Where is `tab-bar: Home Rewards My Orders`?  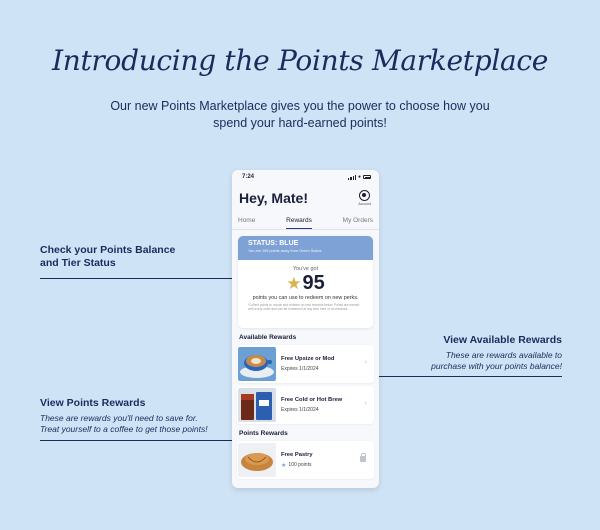
tab-bar: Home Rewards My Orders is located at coordinates (305, 222).